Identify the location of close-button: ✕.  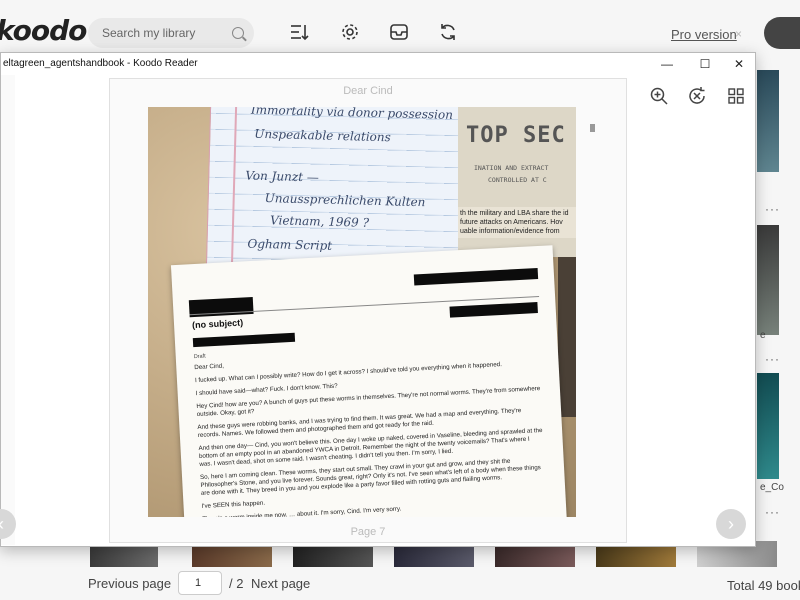
(739, 64).